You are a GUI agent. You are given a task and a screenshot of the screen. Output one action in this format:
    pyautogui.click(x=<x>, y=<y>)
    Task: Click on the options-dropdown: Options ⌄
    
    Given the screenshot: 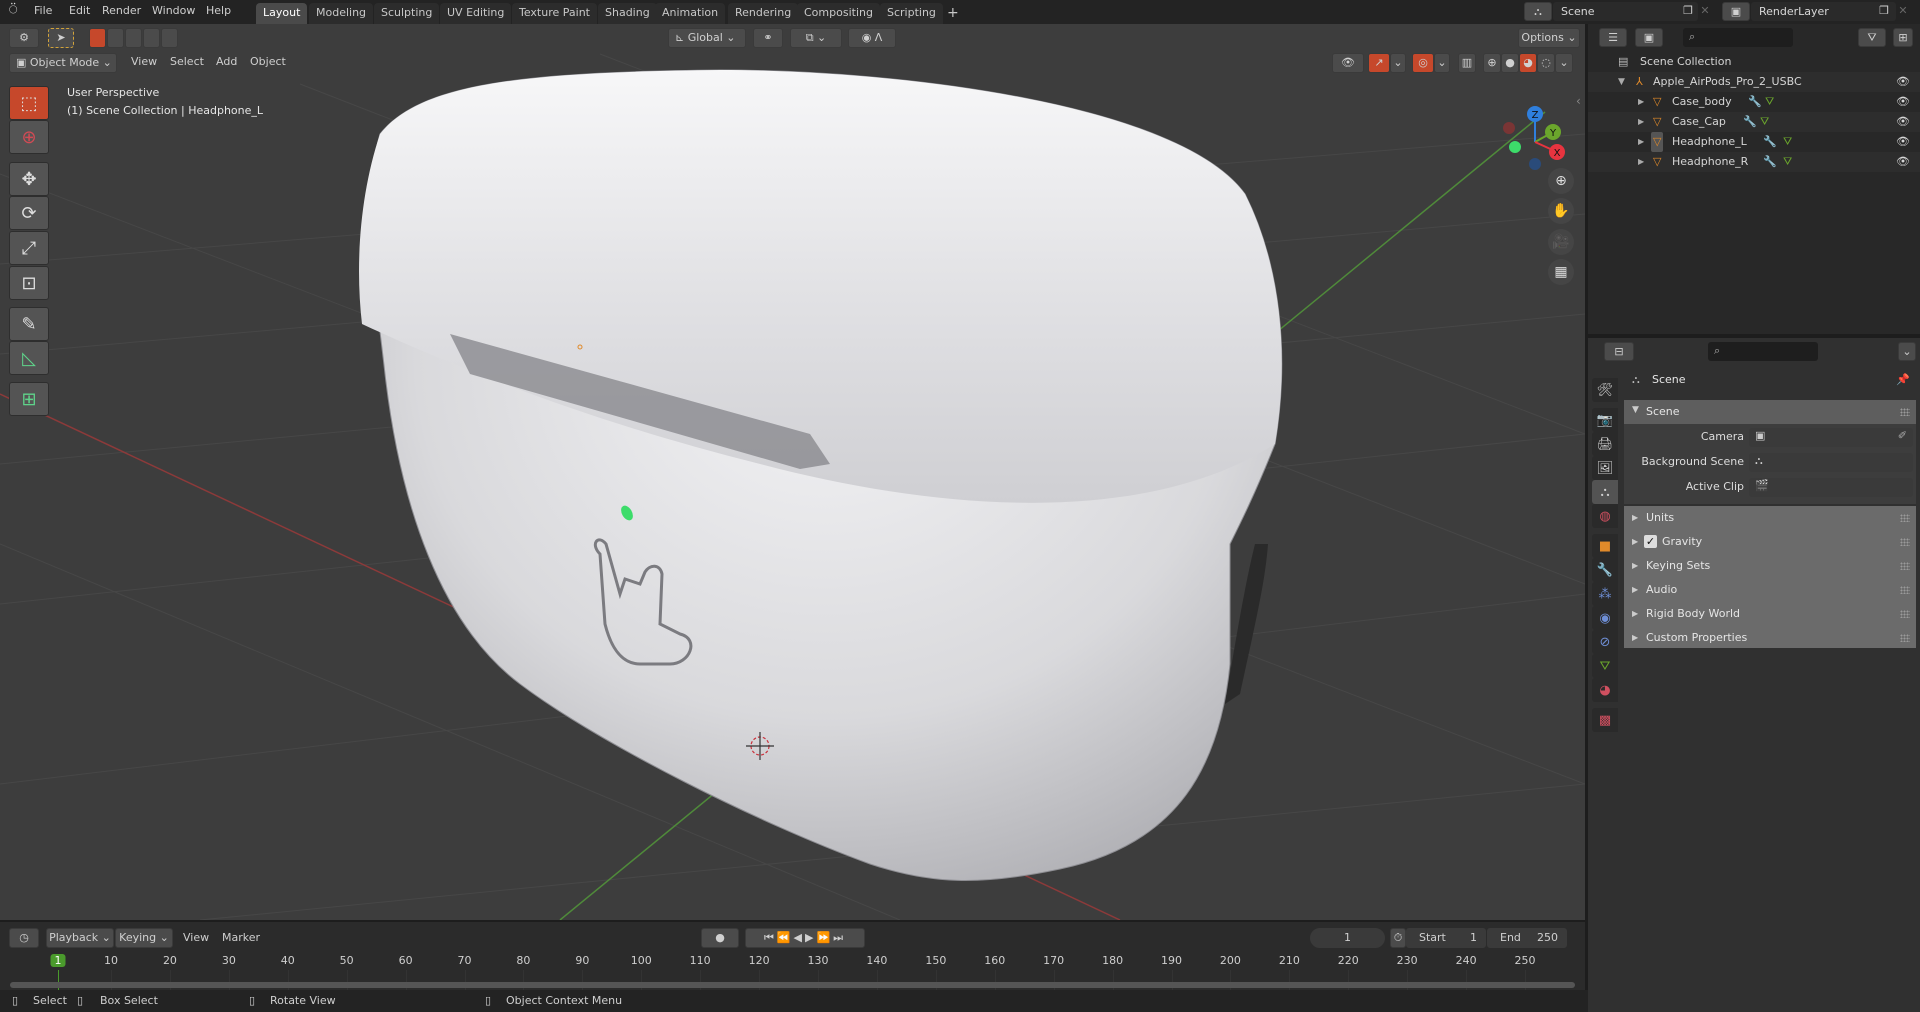 What is the action you would take?
    pyautogui.click(x=1549, y=38)
    